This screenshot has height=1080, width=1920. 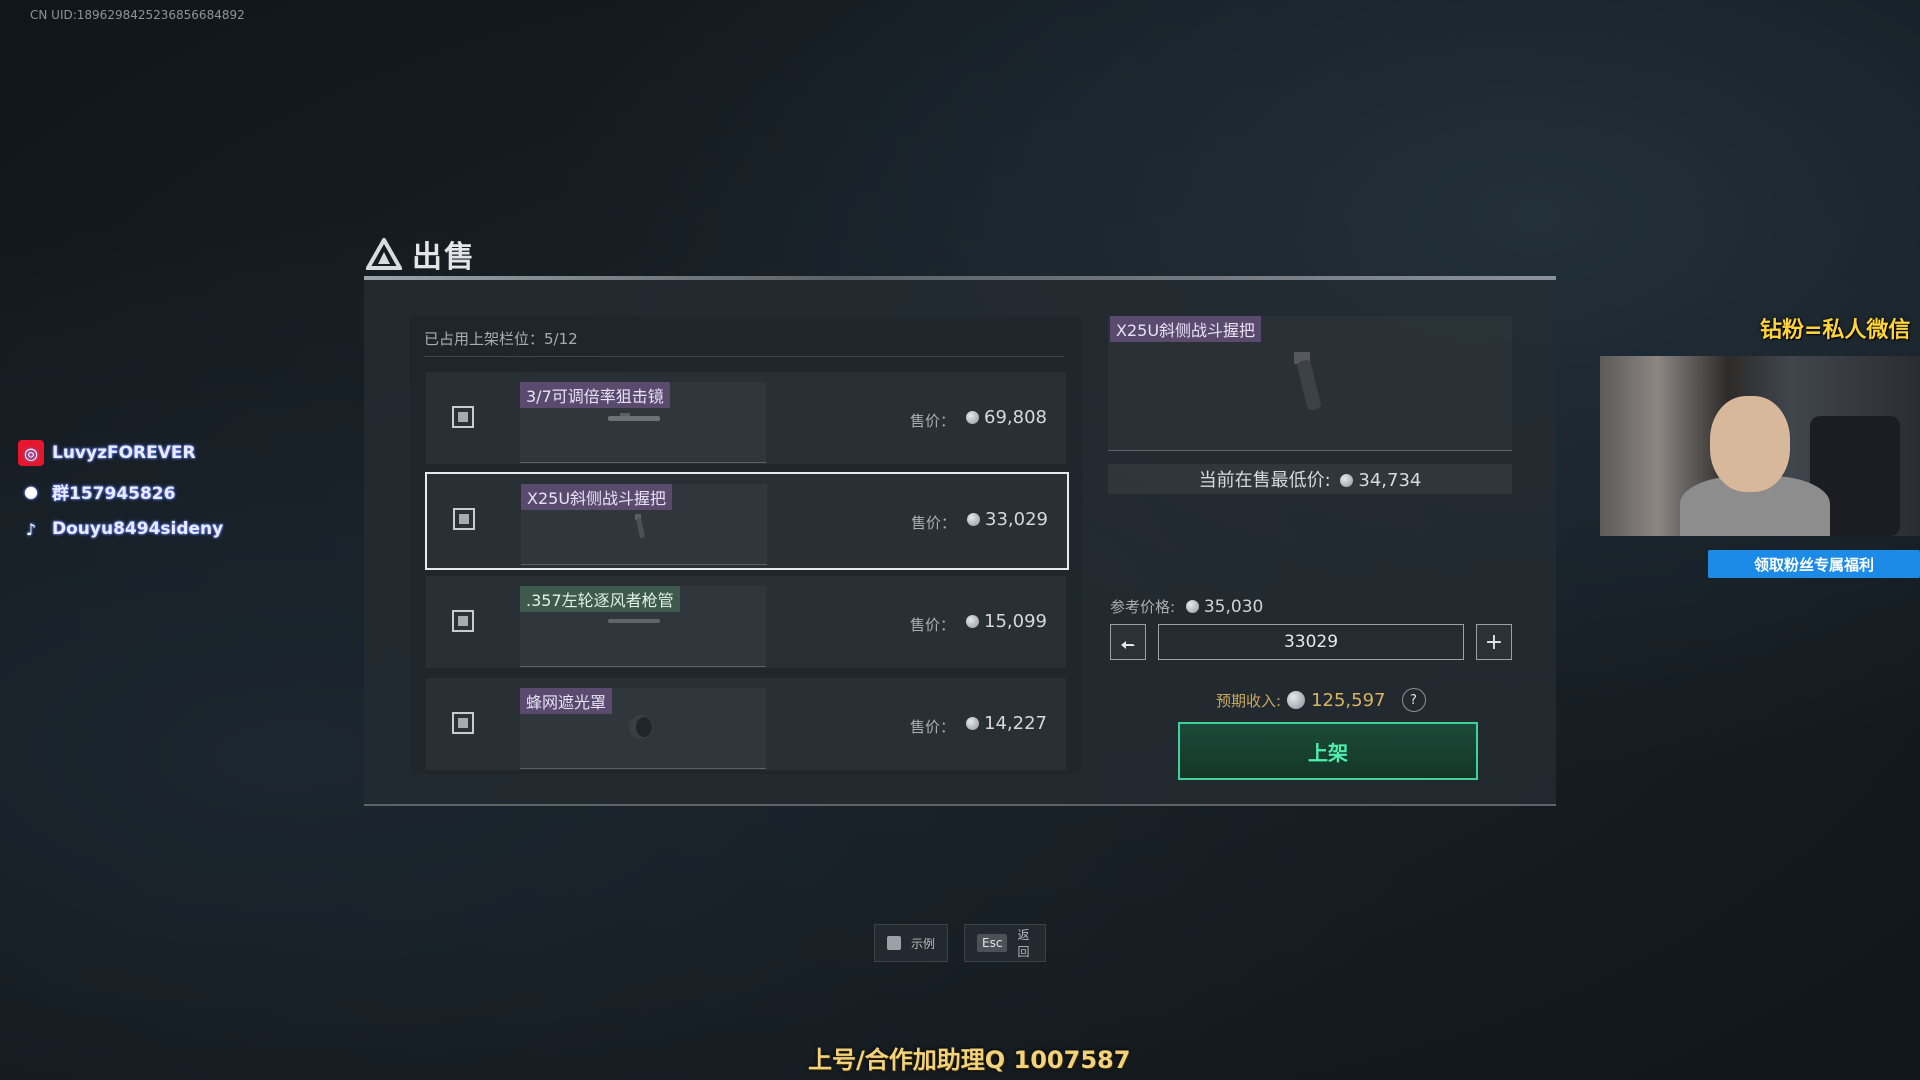 I want to click on price-value: 14,227, so click(x=1006, y=723).